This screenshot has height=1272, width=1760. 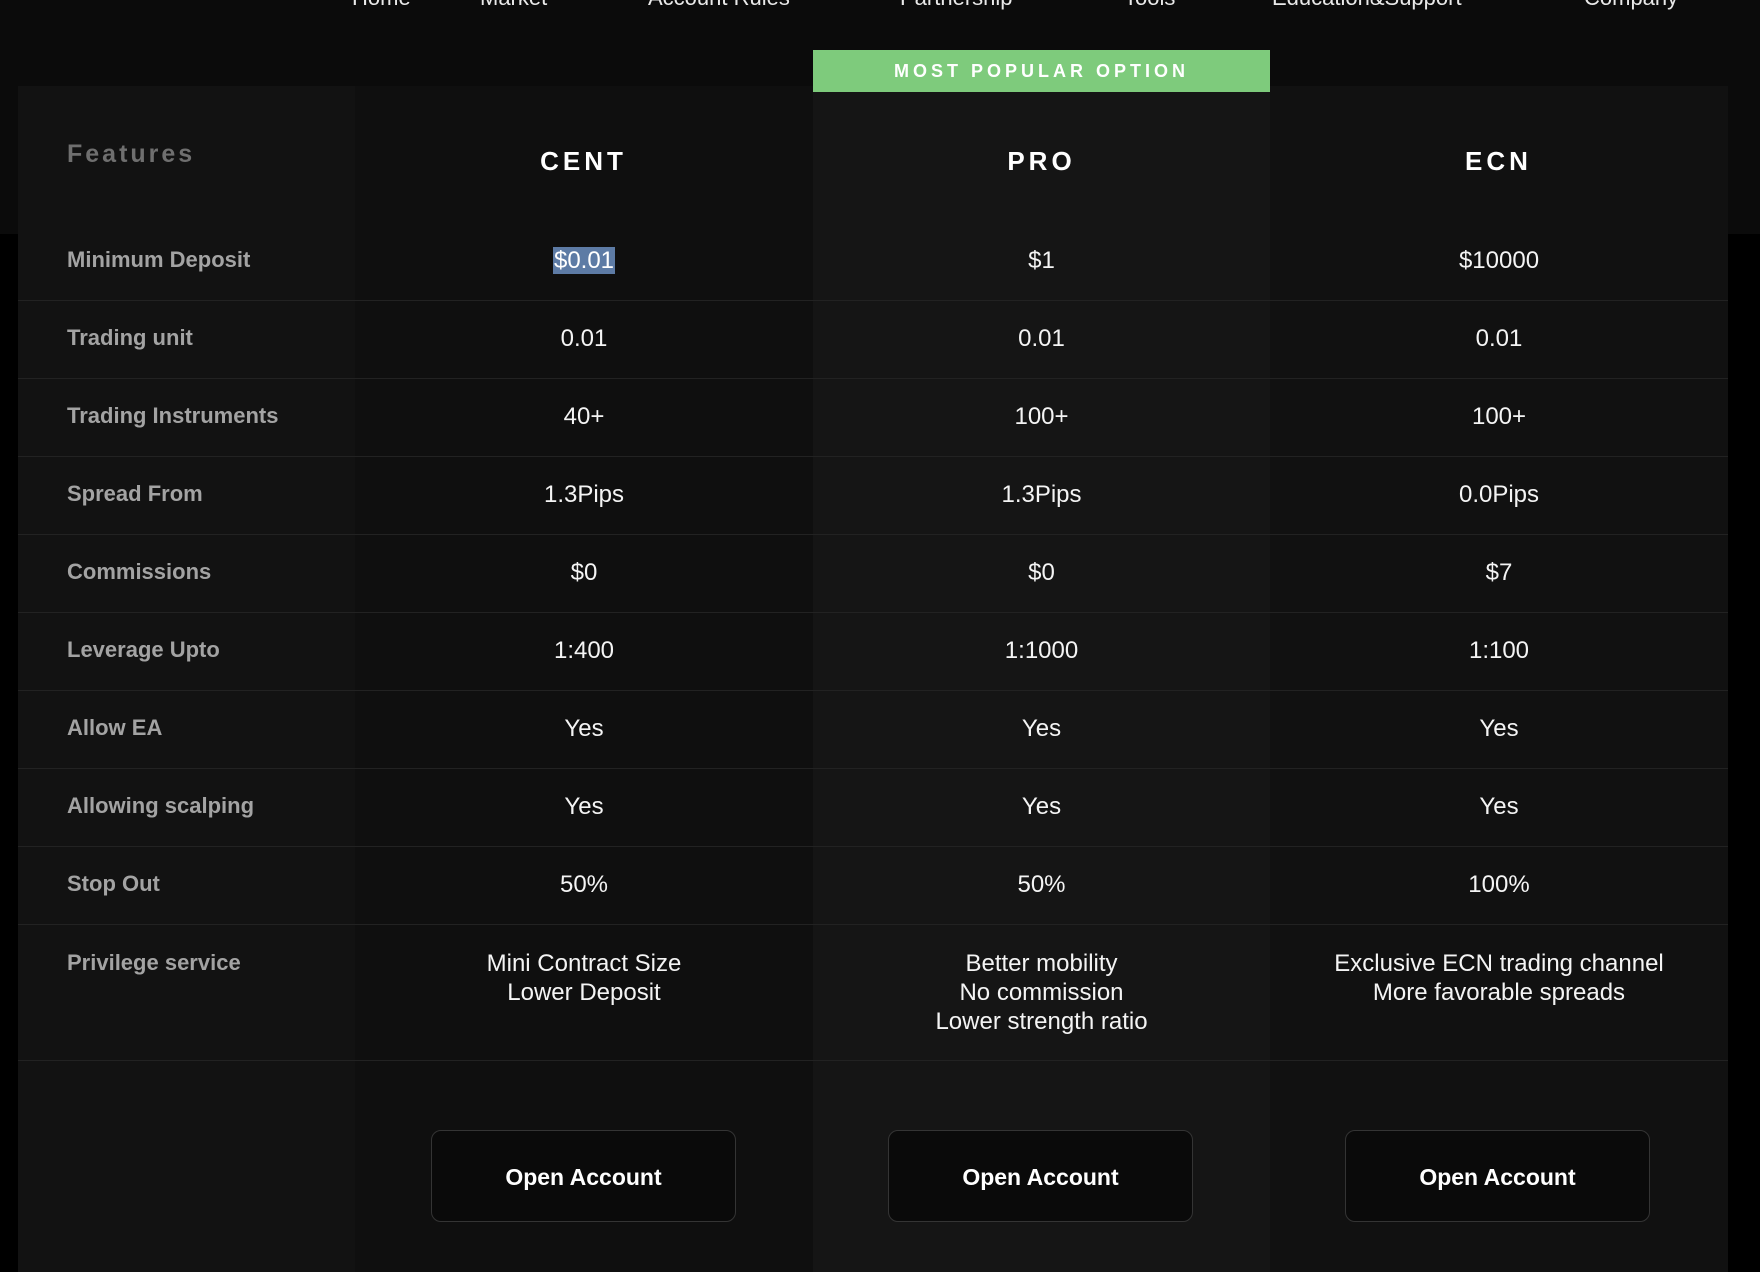 I want to click on cell-ecn: $7, so click(x=1499, y=572).